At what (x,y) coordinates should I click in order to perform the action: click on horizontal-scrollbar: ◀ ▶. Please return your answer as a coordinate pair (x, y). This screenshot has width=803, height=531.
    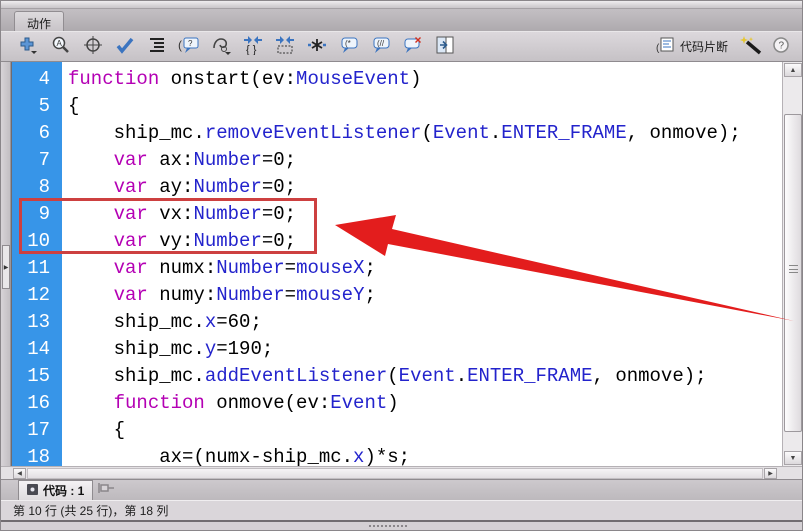
    Looking at the image, I should click on (401, 472).